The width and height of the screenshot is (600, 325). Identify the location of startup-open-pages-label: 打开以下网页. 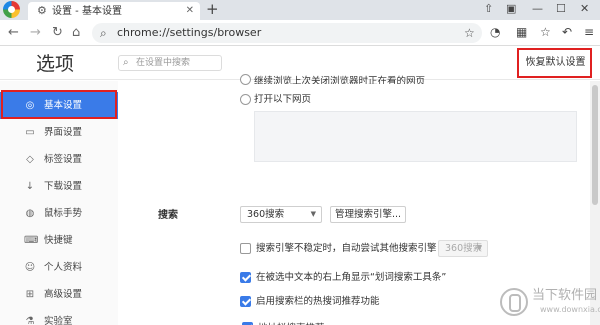
(283, 99).